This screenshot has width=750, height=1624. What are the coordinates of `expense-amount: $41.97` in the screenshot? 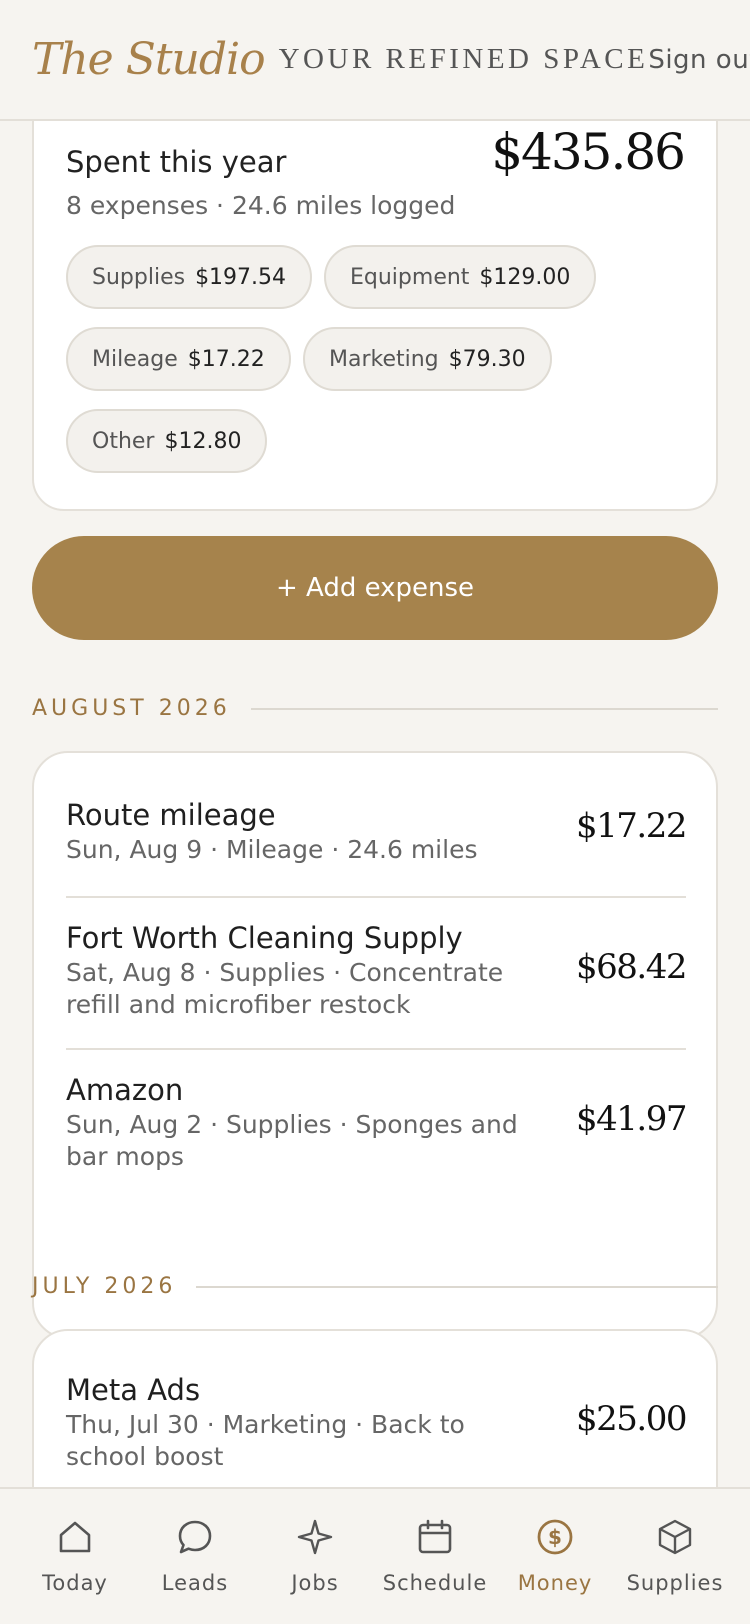 It's located at (631, 1119).